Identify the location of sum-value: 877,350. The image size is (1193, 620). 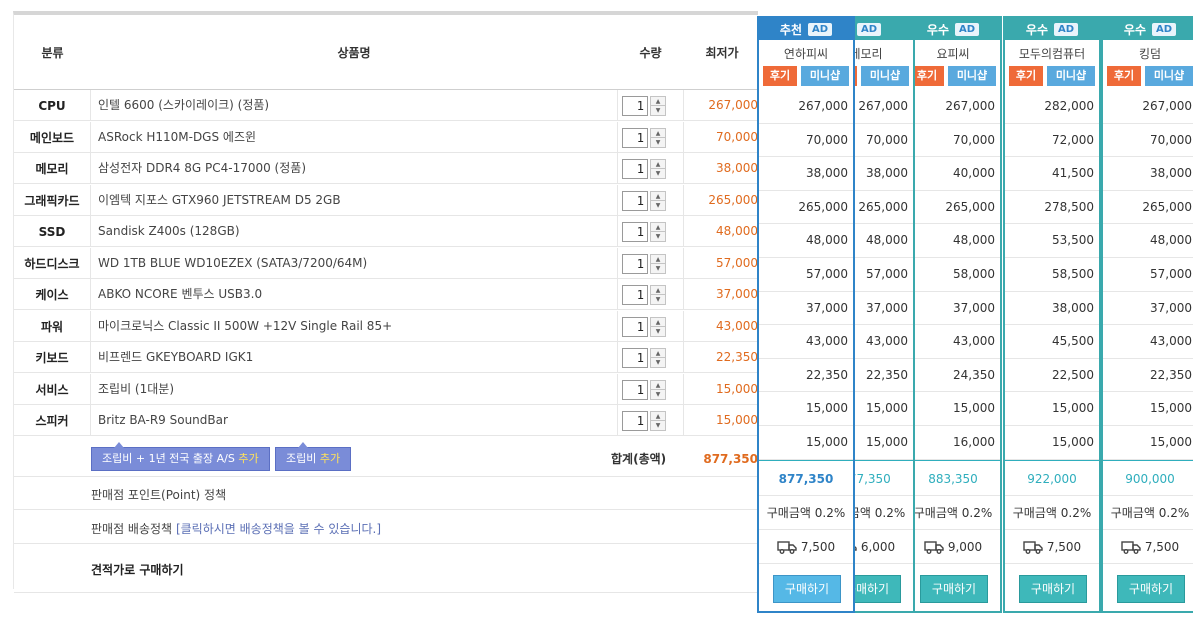
(730, 459).